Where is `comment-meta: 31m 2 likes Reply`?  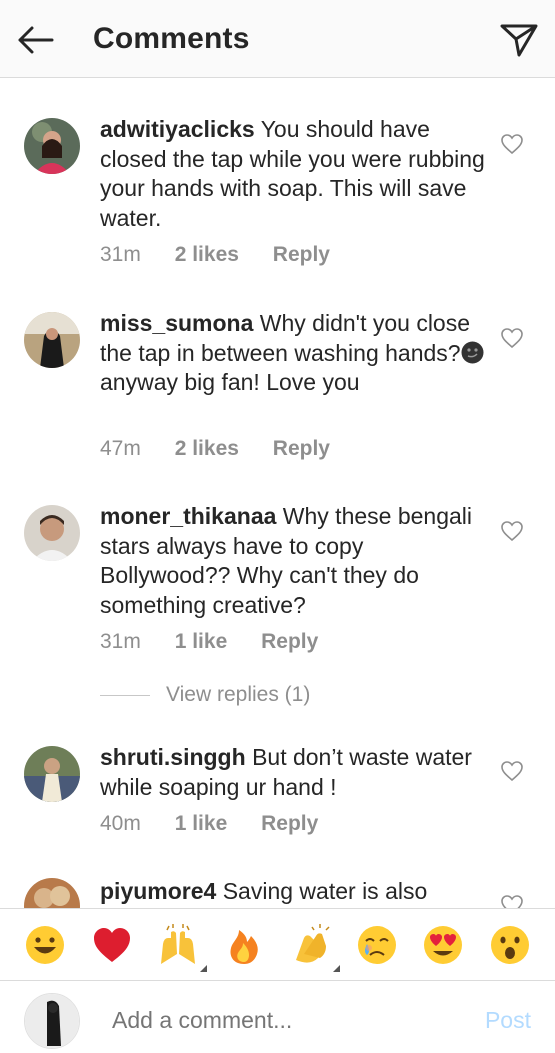
comment-meta: 31m 2 likes Reply is located at coordinates (229, 255).